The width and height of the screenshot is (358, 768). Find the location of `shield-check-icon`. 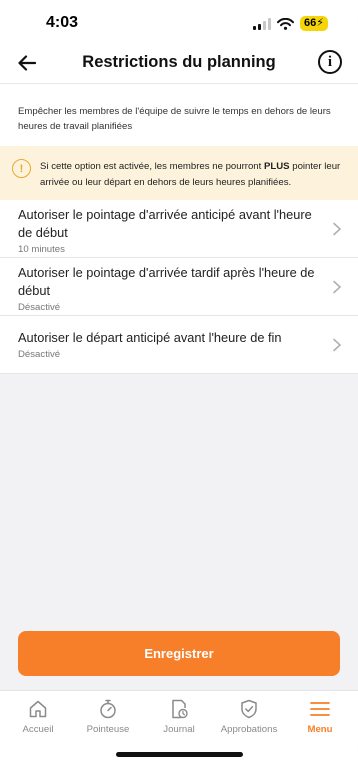

shield-check-icon is located at coordinates (249, 709).